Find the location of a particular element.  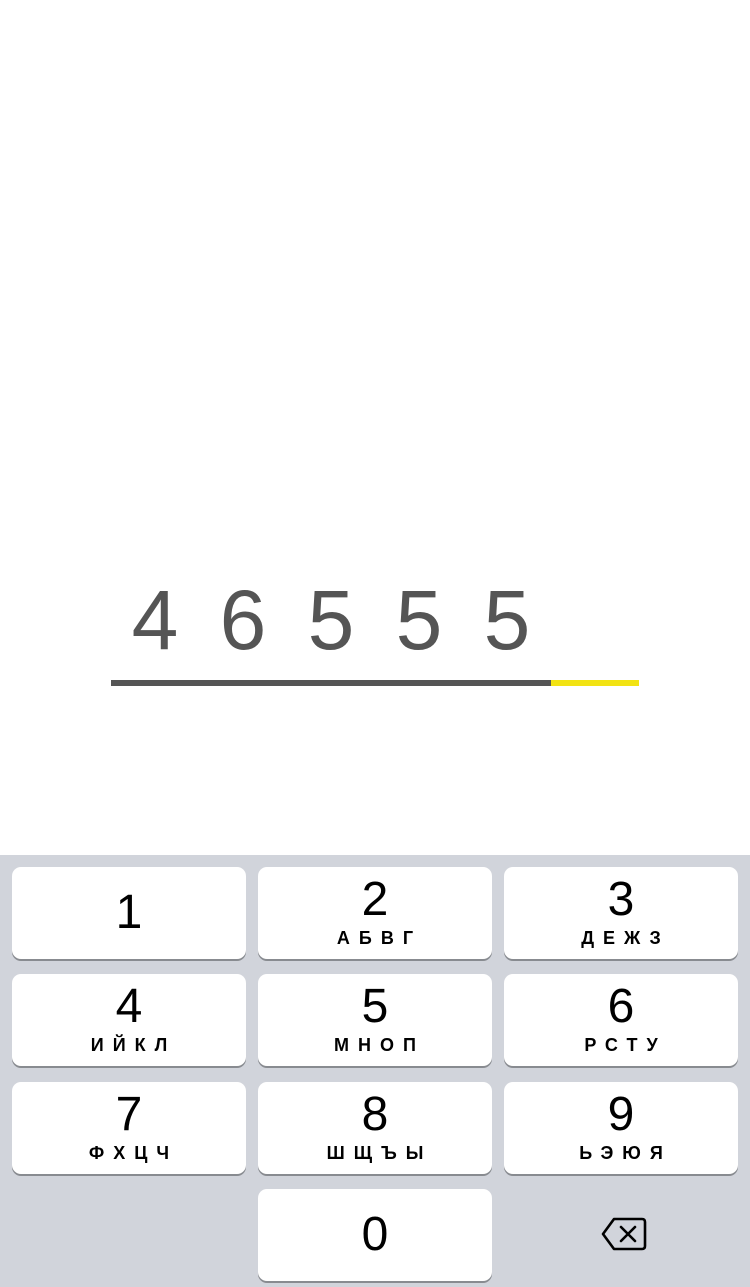

key-8: 8 ШЩЪЫ is located at coordinates (375, 1128).